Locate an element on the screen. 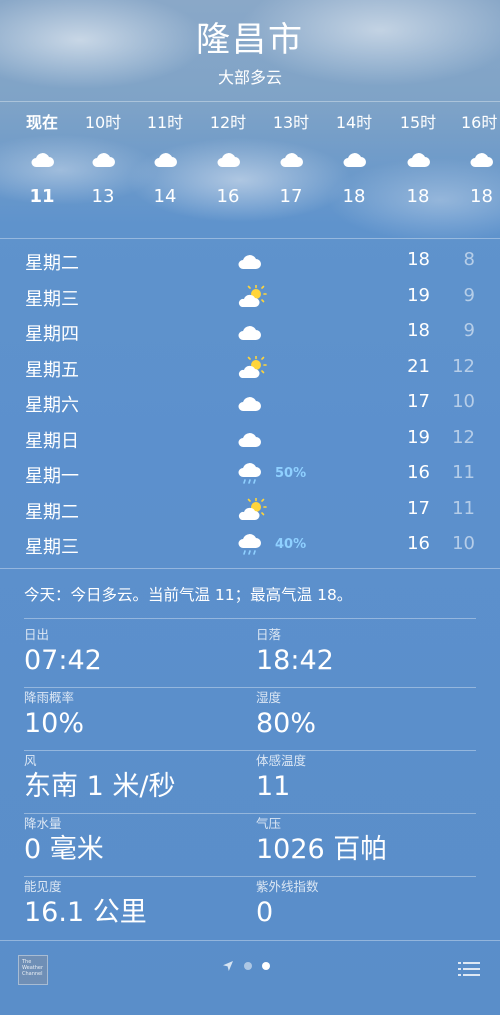 The width and height of the screenshot is (500, 1015). day-name: 星期五 is located at coordinates (52, 370).